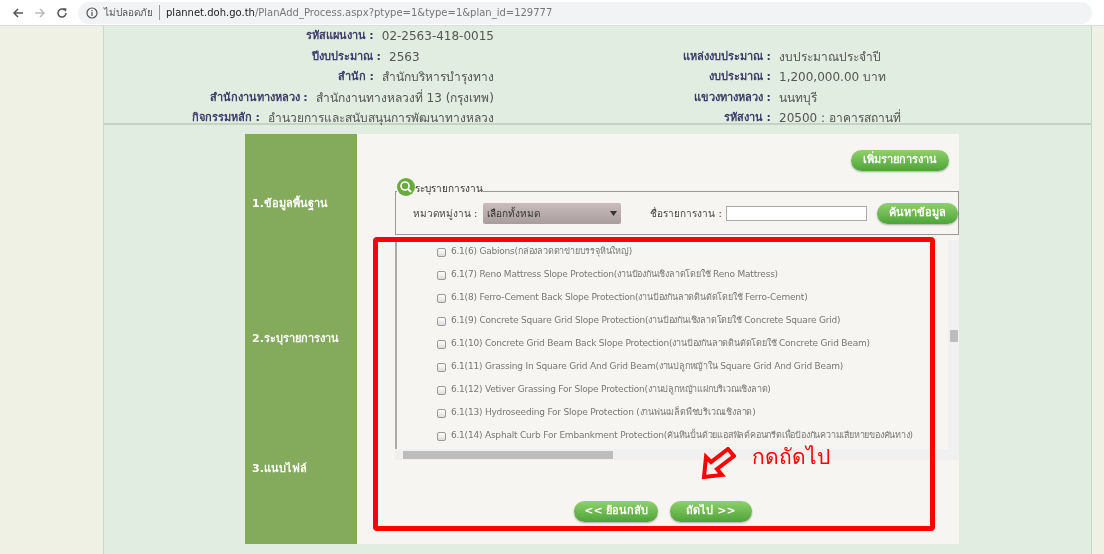 The image size is (1104, 554). I want to click on field-value: นนทบุรี, so click(798, 98).